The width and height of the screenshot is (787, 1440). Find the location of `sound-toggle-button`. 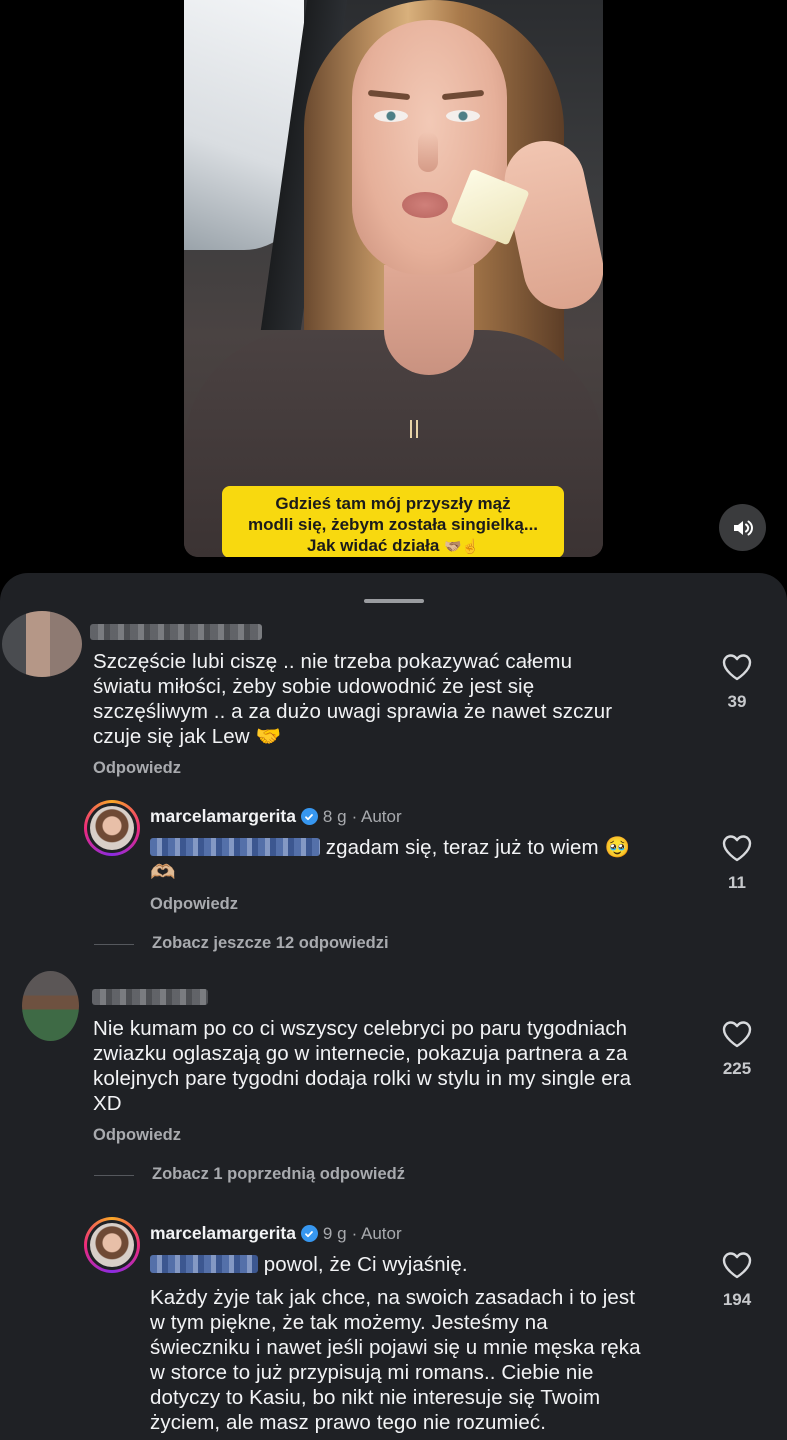

sound-toggle-button is located at coordinates (742, 527).